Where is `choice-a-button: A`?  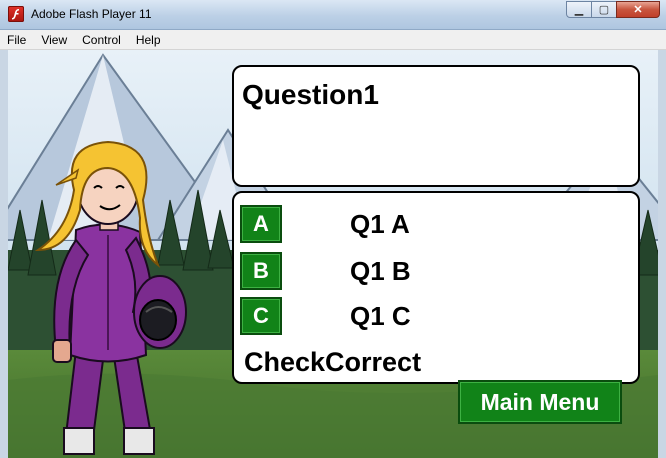
choice-a-button: A is located at coordinates (261, 224).